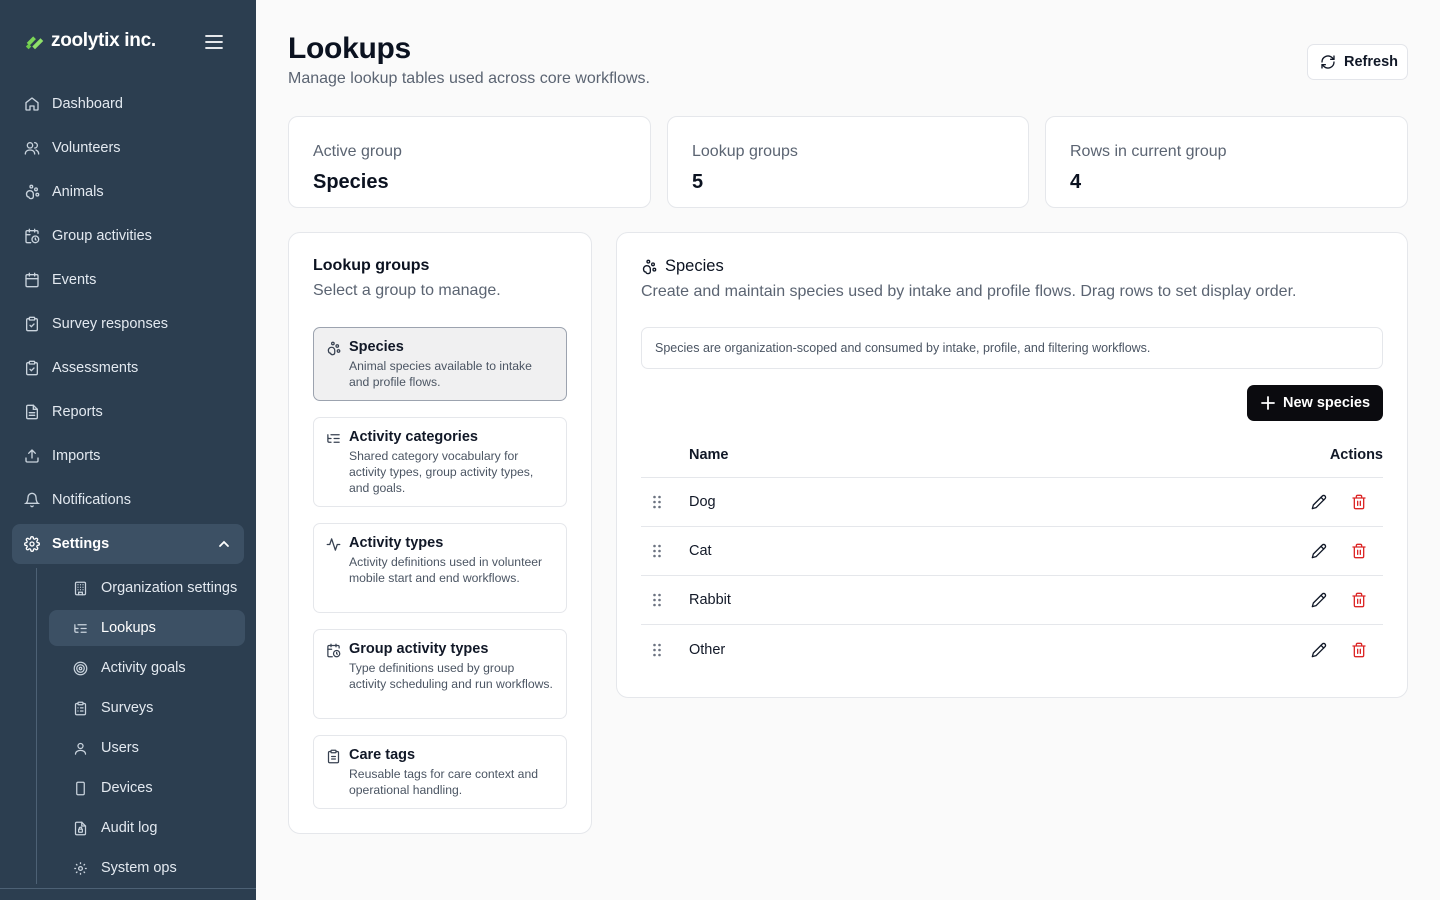  I want to click on chevron-up-icon, so click(224, 544).